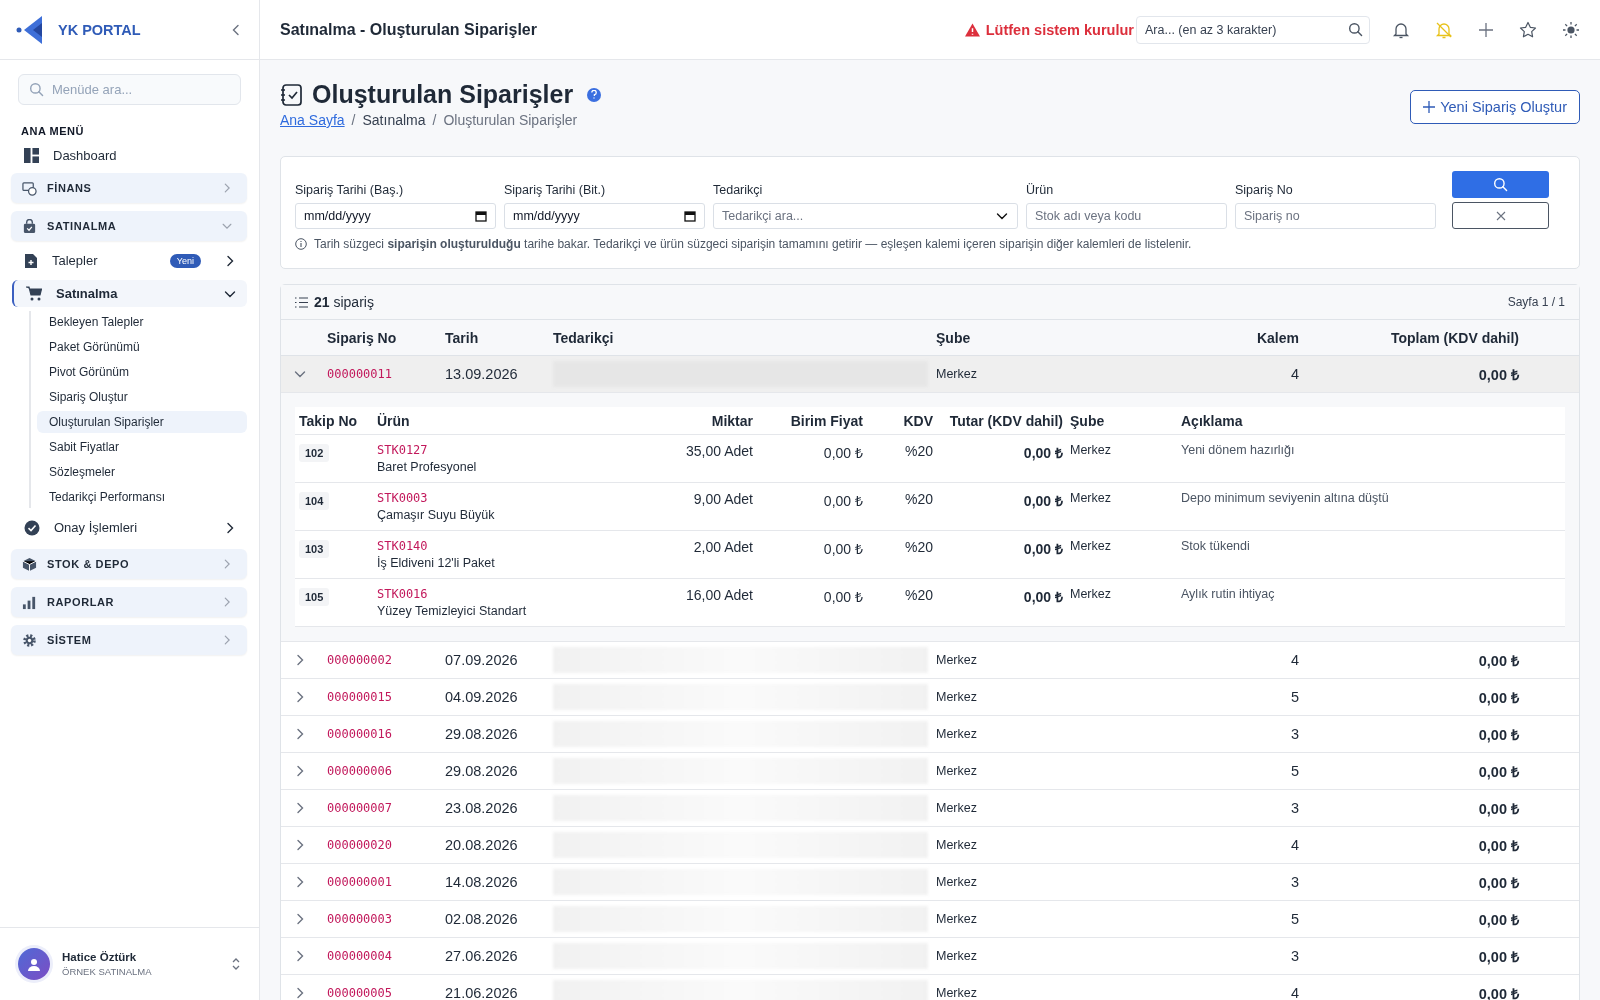 The height and width of the screenshot is (1000, 1600). What do you see at coordinates (129, 602) in the screenshot?
I see `menu-group: RAPORLAR` at bounding box center [129, 602].